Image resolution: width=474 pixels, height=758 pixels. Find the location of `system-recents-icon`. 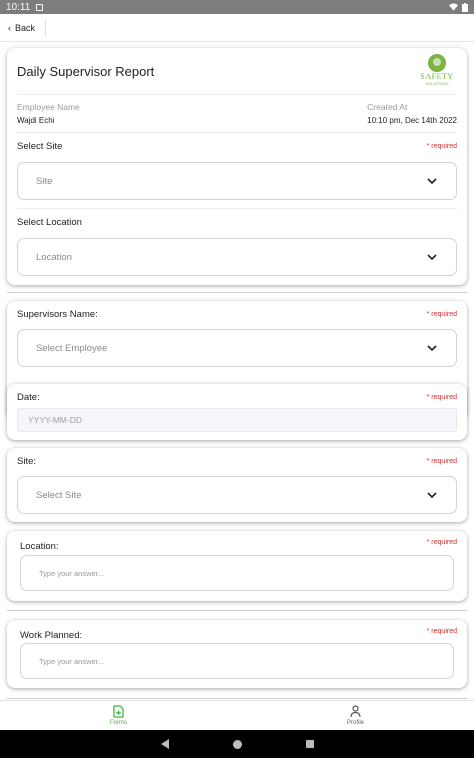

system-recents-icon is located at coordinates (309, 744).